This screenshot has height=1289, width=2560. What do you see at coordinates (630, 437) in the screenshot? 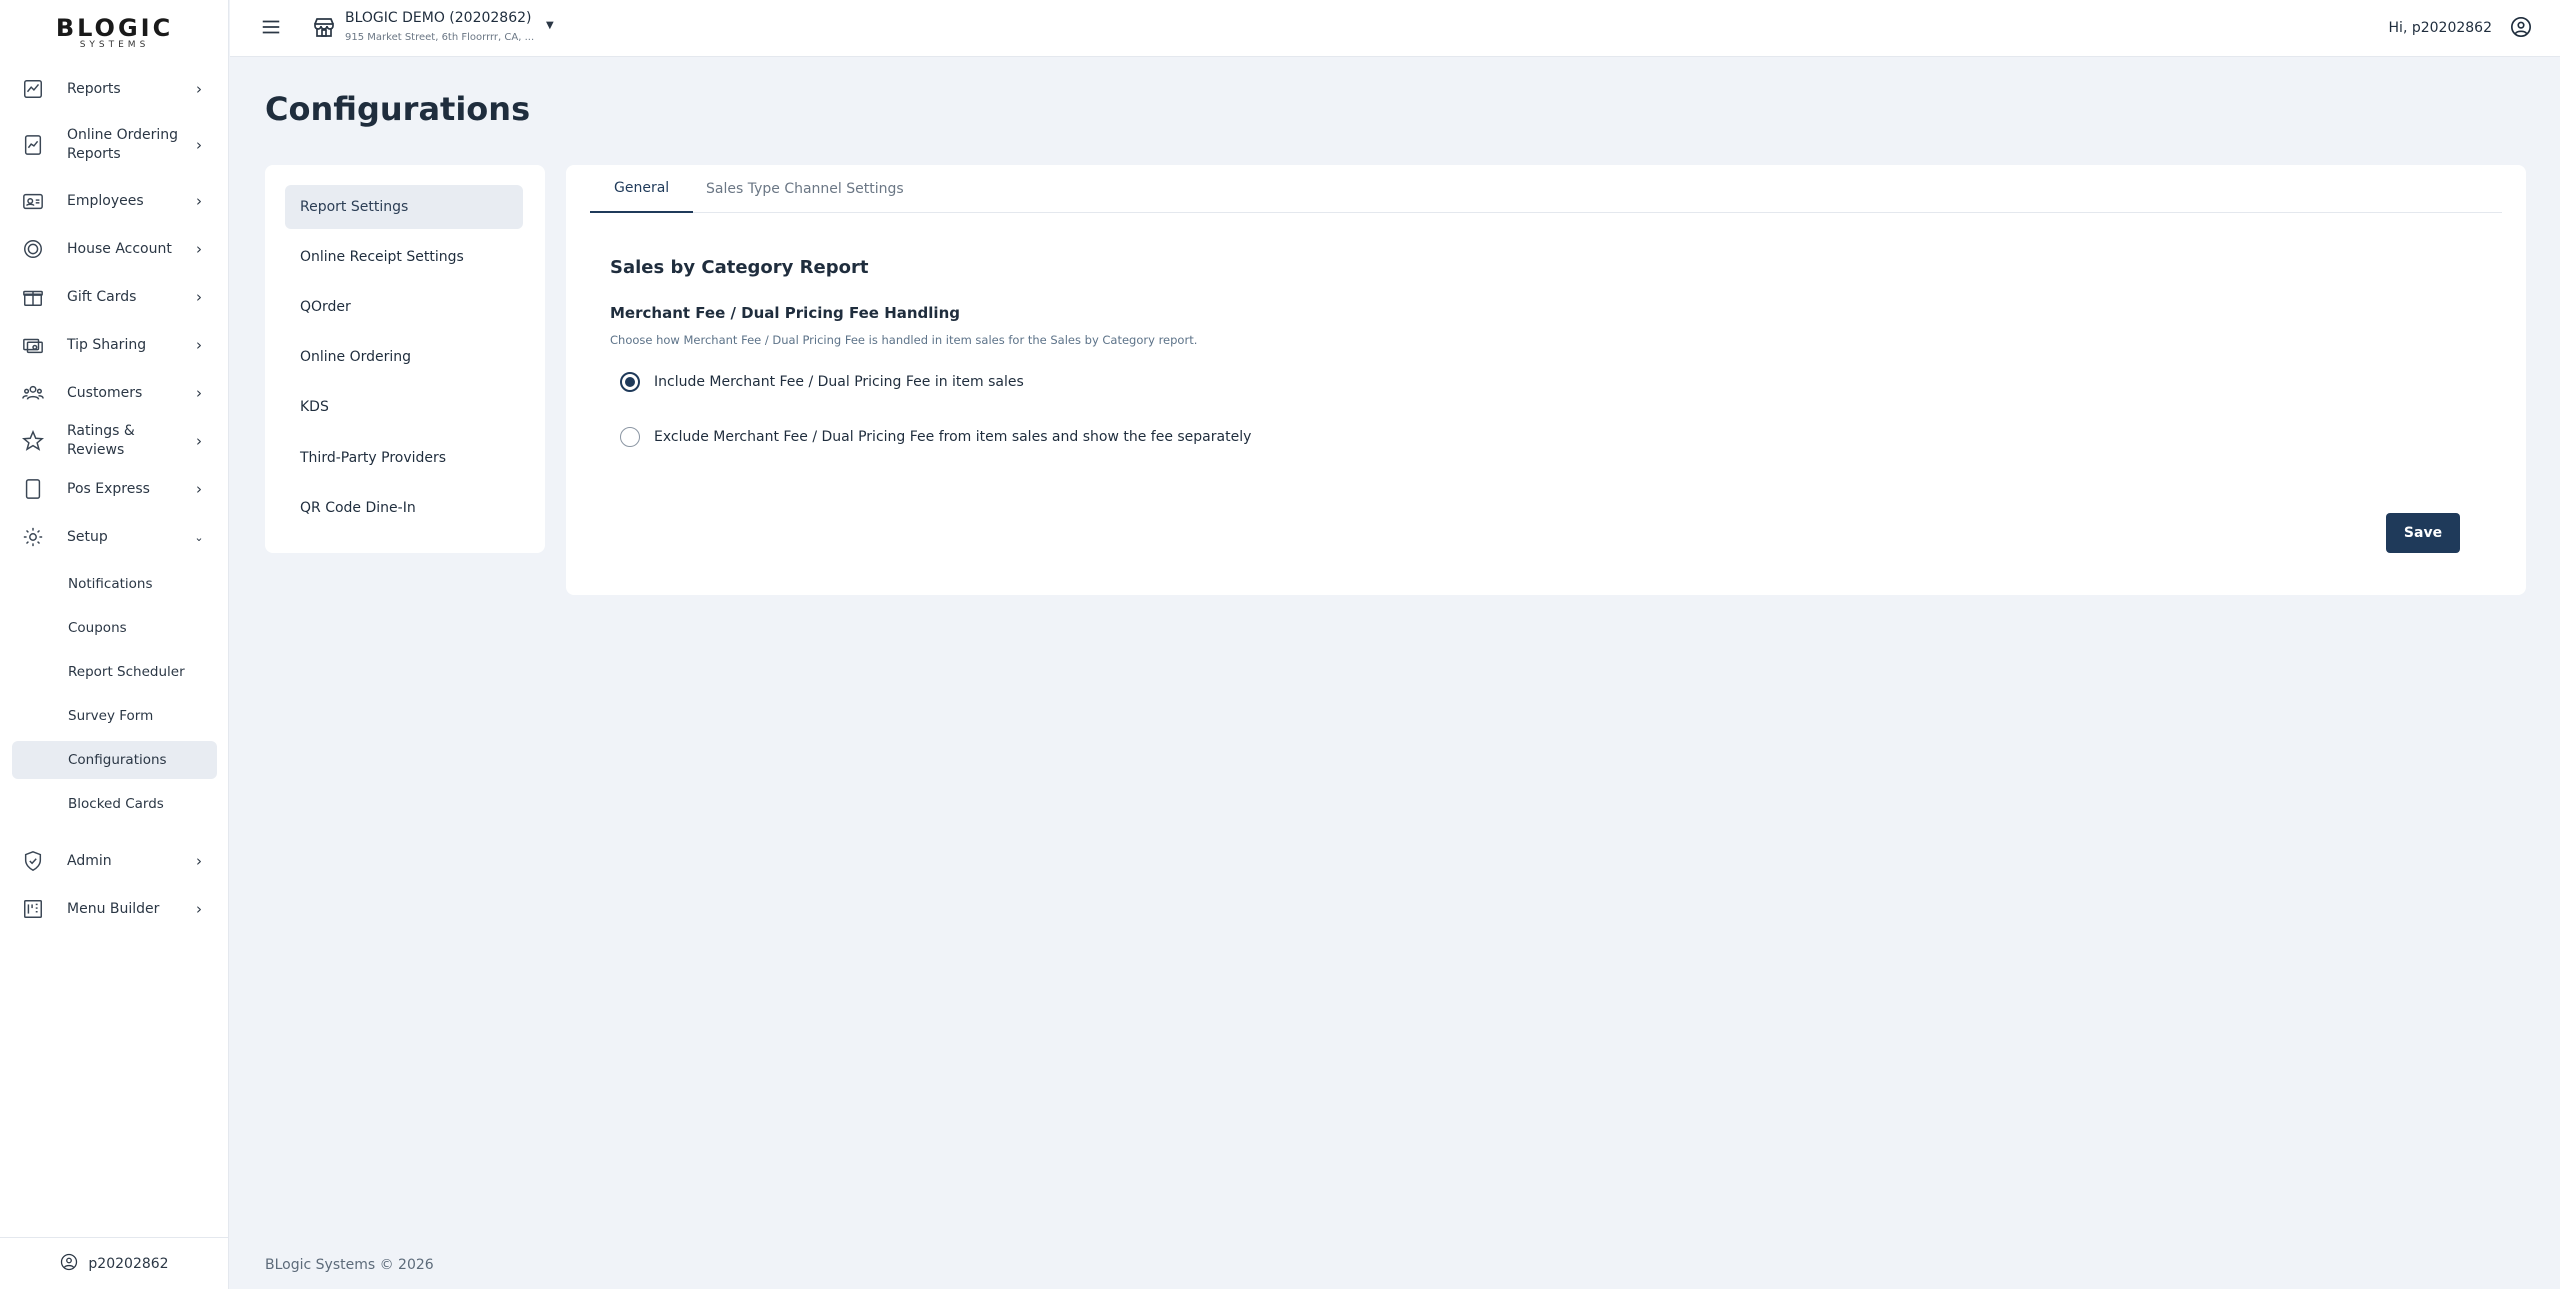
I see `radio-button` at bounding box center [630, 437].